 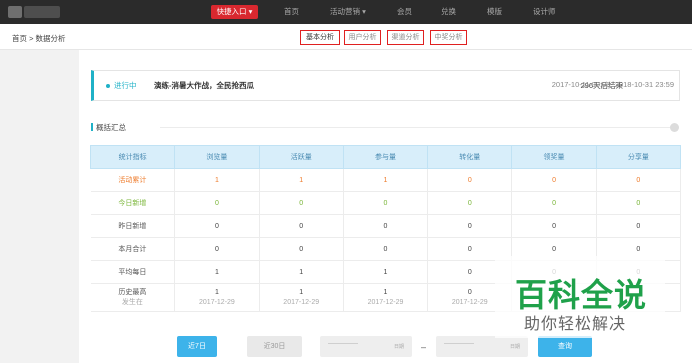 I want to click on col-header-active: 活跃量, so click(x=301, y=157).